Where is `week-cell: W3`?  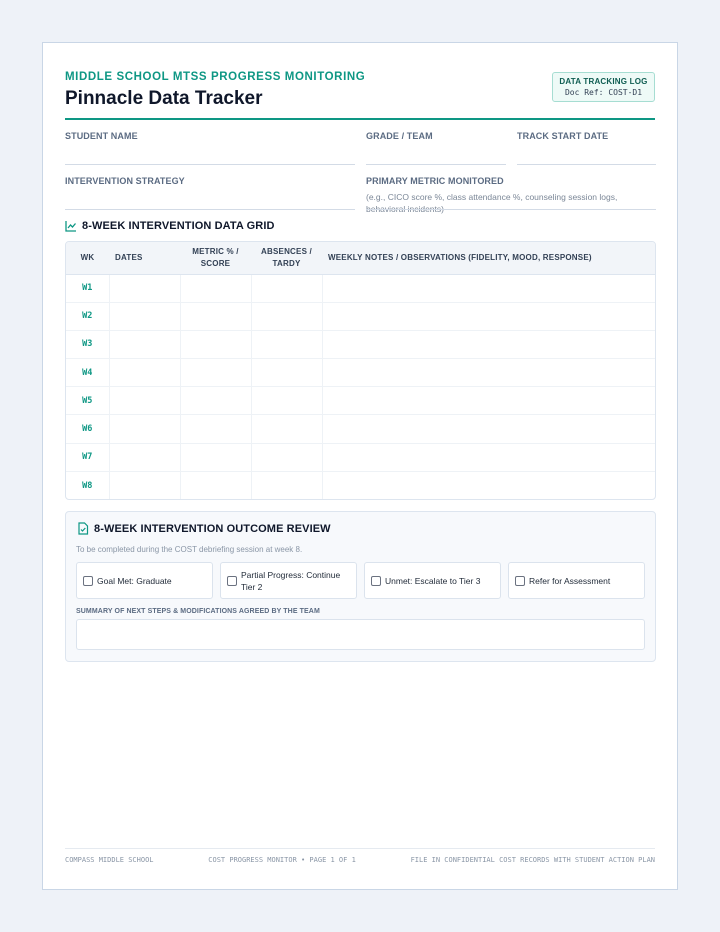 week-cell: W3 is located at coordinates (88, 345).